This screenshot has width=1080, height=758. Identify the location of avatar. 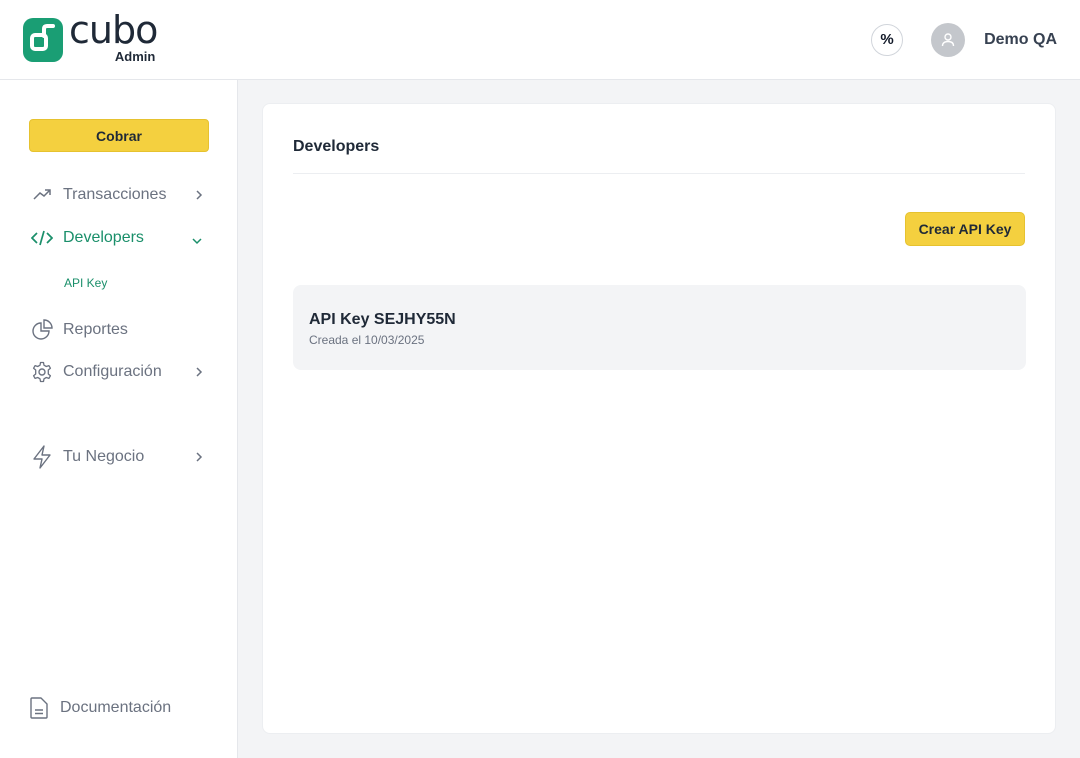
(948, 39).